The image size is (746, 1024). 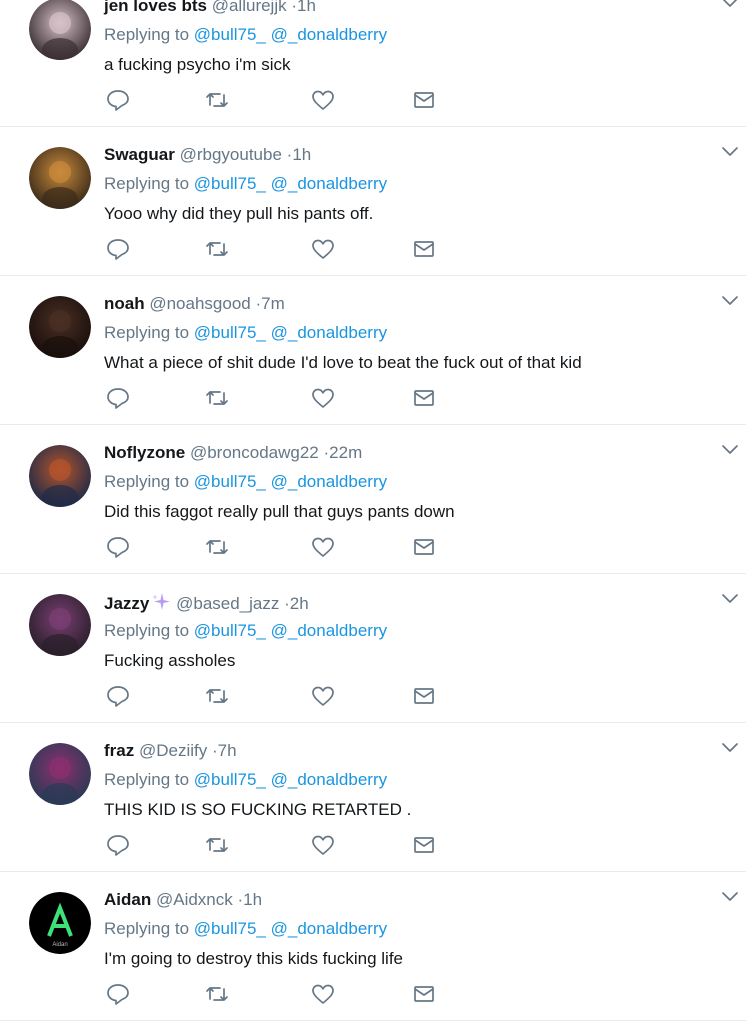 I want to click on avatar: Aidan, so click(x=60, y=923).